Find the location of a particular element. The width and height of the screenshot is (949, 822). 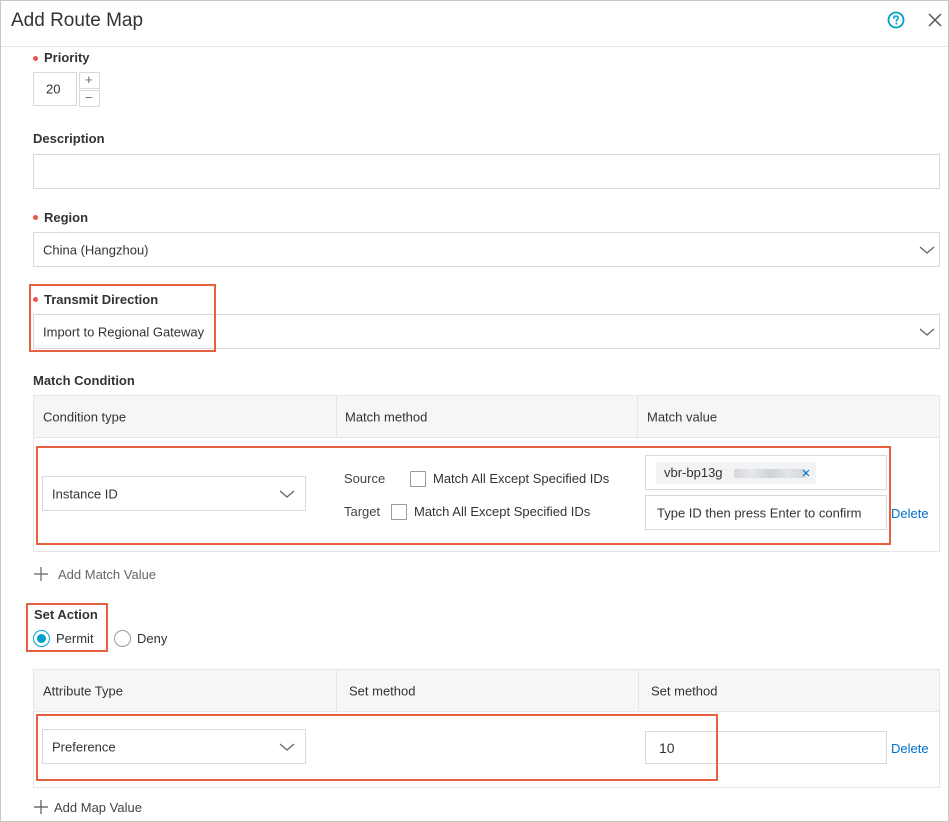

column-set-method-value: Set method is located at coordinates (684, 690).